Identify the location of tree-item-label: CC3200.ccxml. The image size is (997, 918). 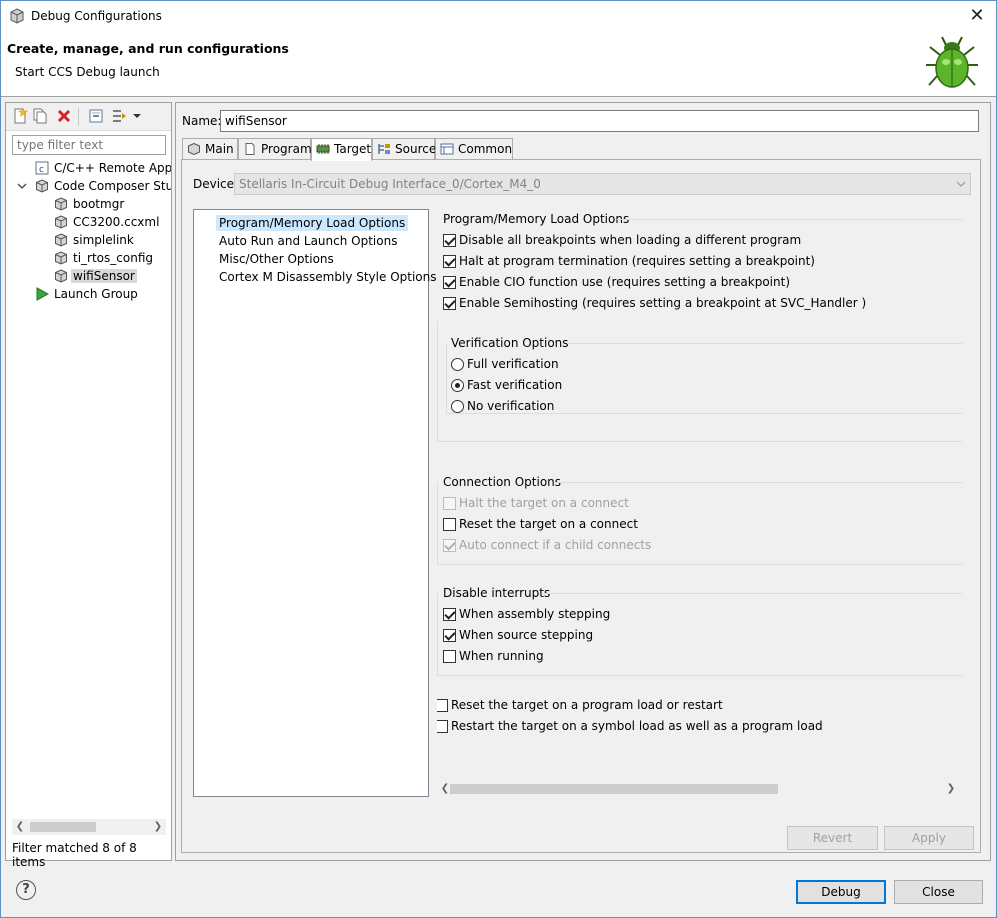
(116, 222).